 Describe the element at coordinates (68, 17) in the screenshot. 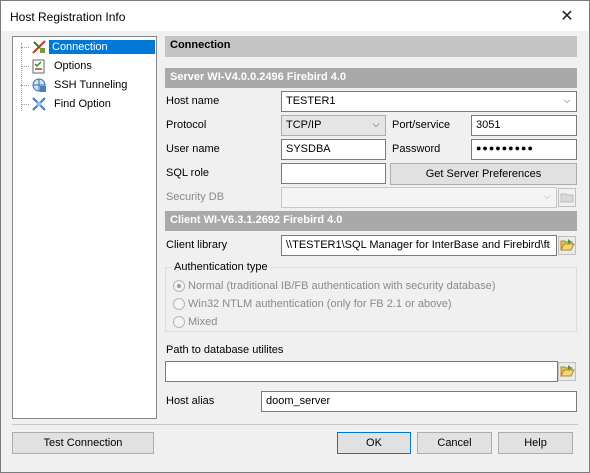

I see `window-title: Host Registration Info` at that location.